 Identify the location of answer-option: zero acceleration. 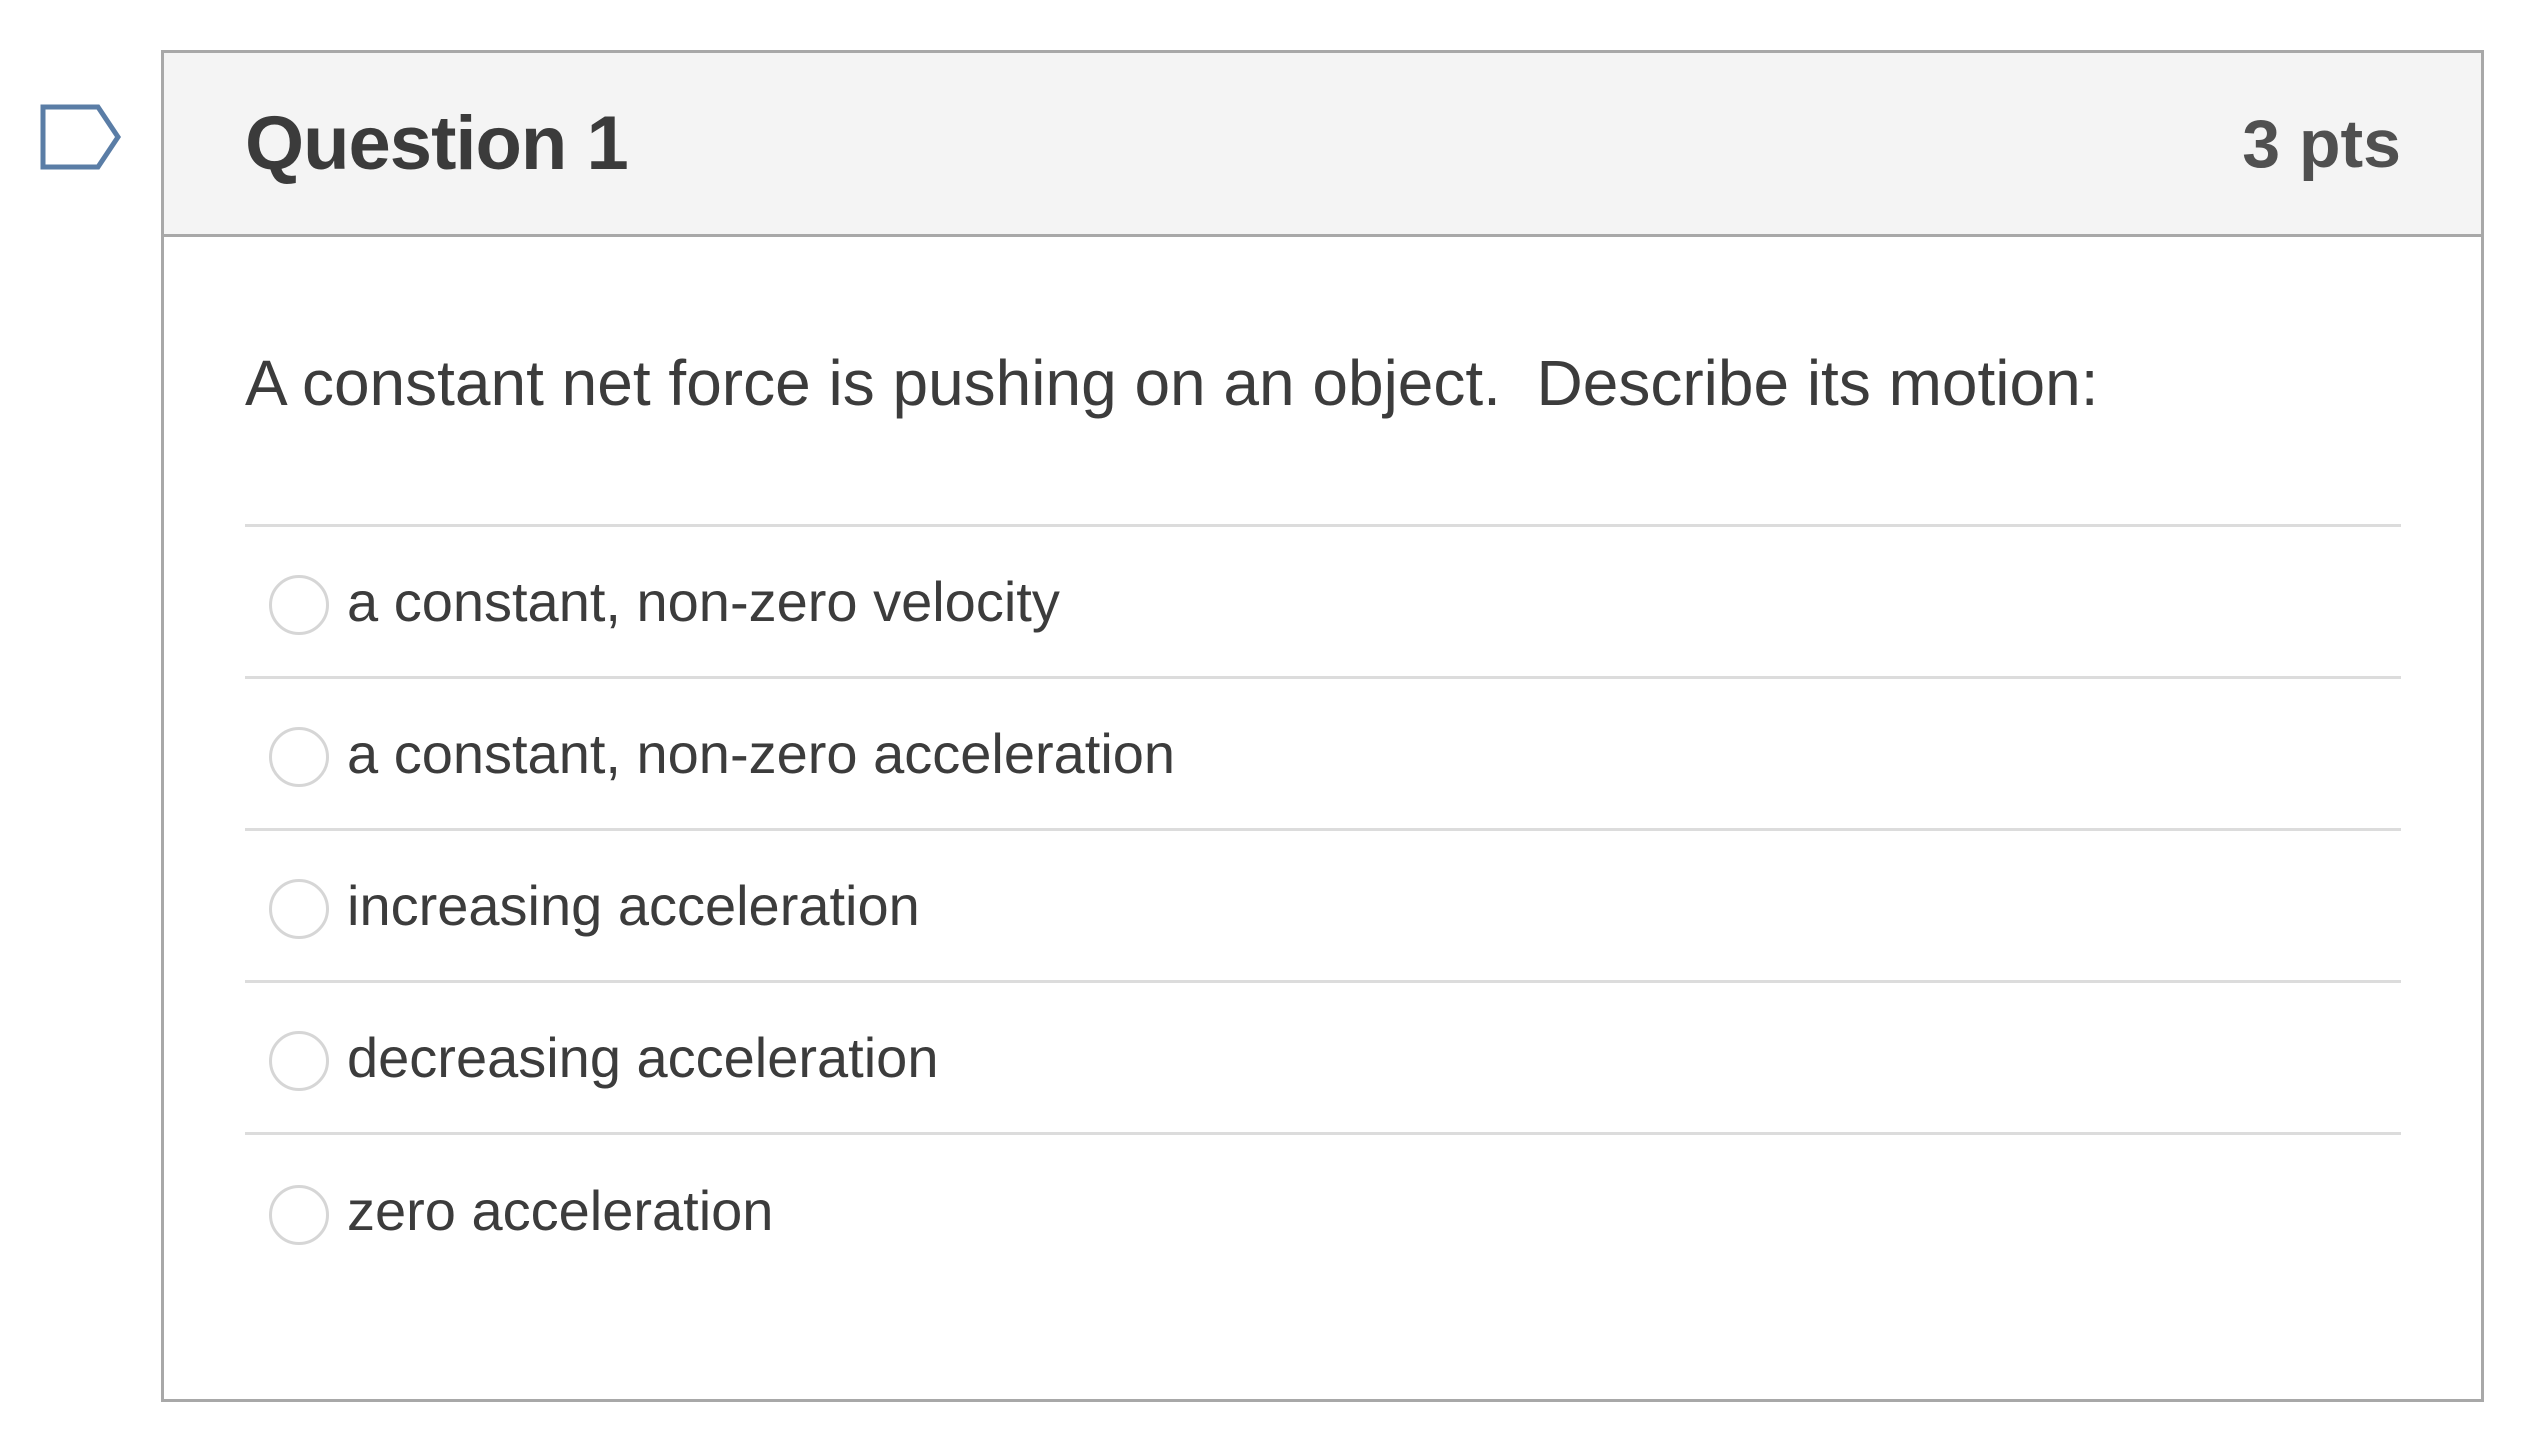
(1323, 1211).